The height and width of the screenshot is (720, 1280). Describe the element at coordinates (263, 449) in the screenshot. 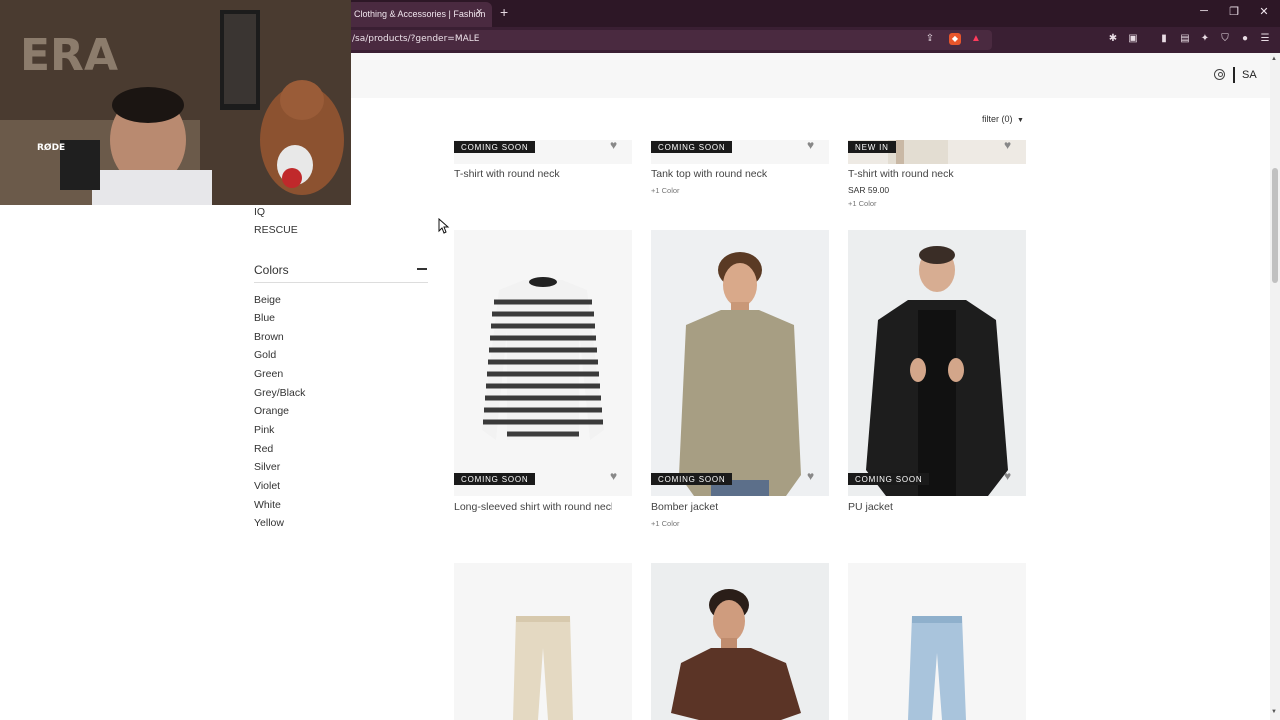

I see `color-option-red: Red` at that location.